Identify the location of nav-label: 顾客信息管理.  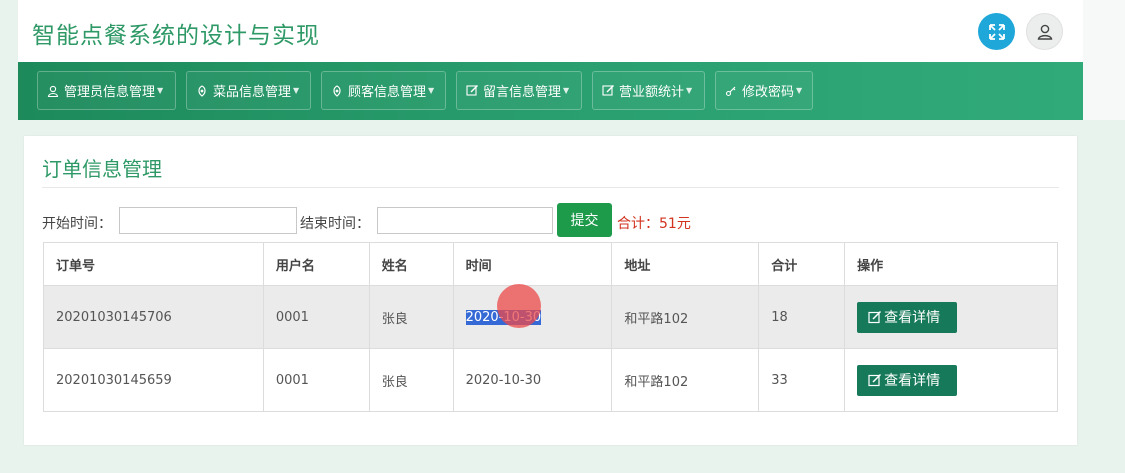
(387, 92).